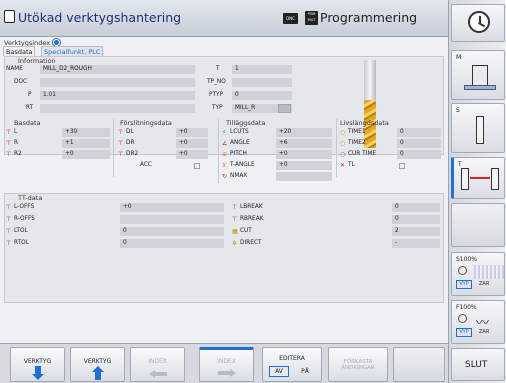 This screenshot has width=506, height=383. What do you see at coordinates (247, 207) in the screenshot?
I see `tt-label-lbreak: ⊤ LBREAK` at bounding box center [247, 207].